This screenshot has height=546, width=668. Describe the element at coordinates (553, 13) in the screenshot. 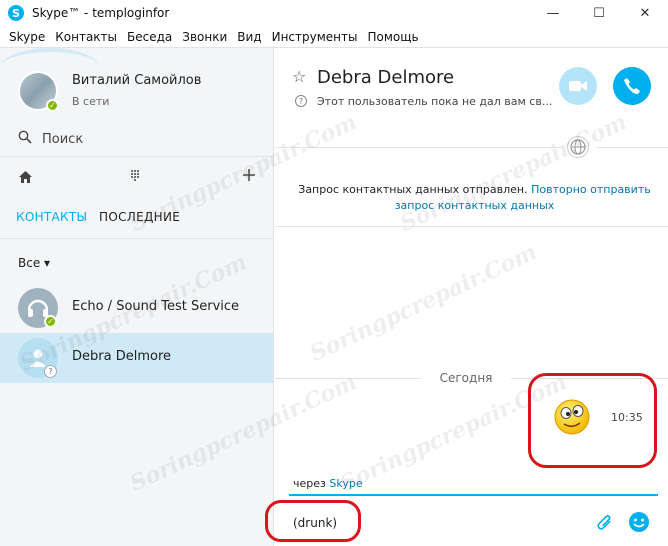

I see `minimize-button: —` at that location.